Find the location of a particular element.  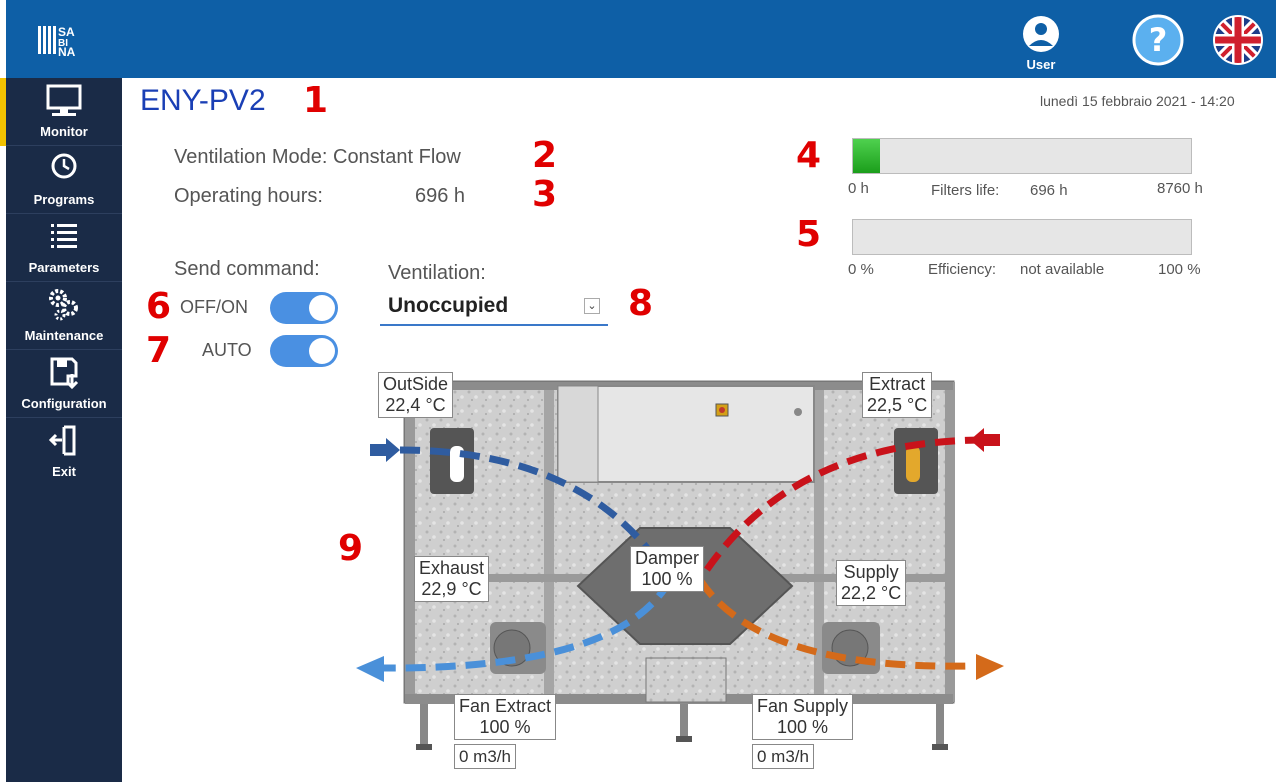

gears-icon is located at coordinates (63, 305).